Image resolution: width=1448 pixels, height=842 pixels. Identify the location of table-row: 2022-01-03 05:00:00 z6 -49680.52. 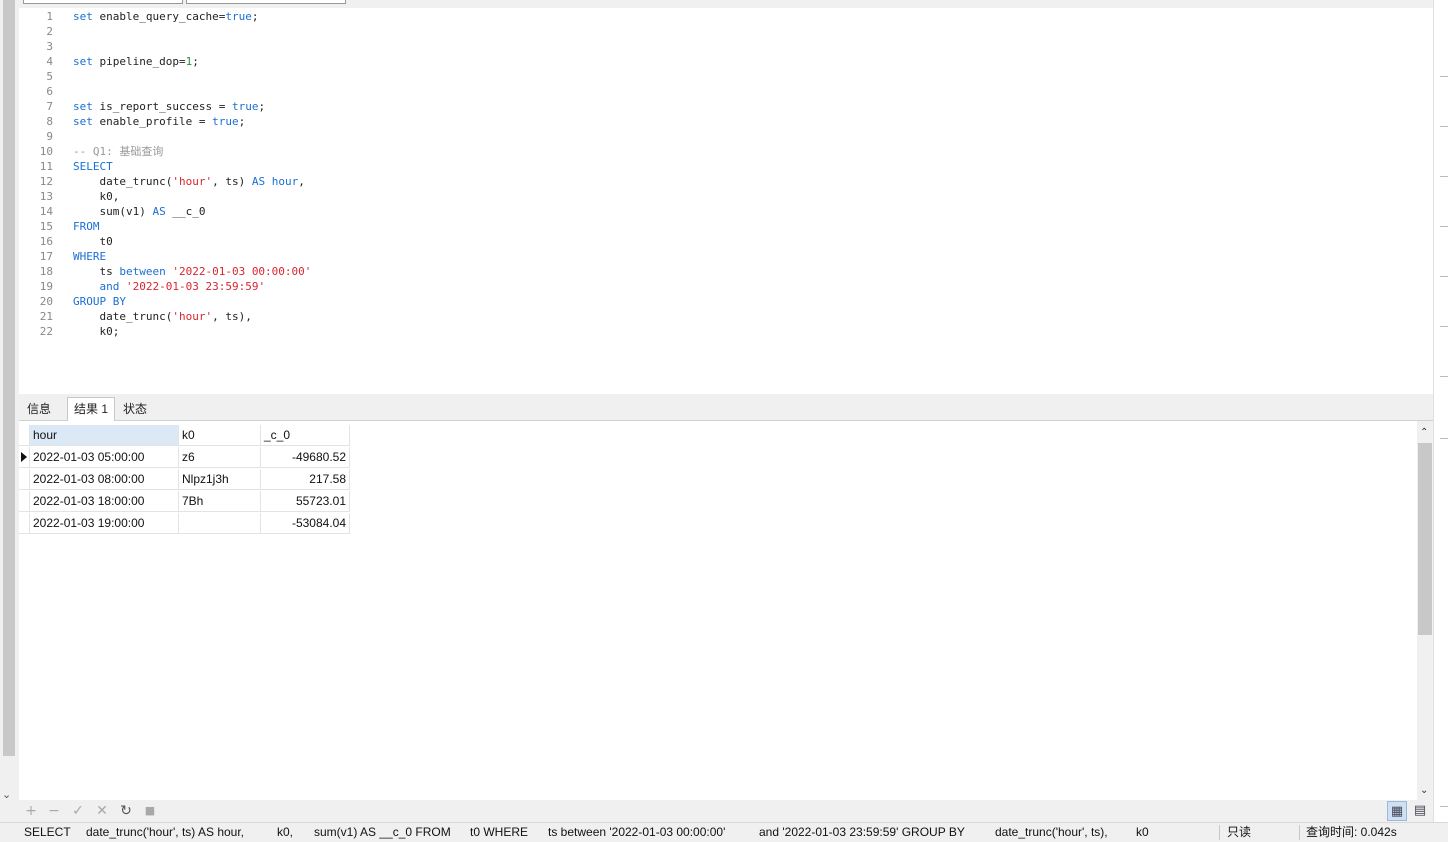
(184, 458).